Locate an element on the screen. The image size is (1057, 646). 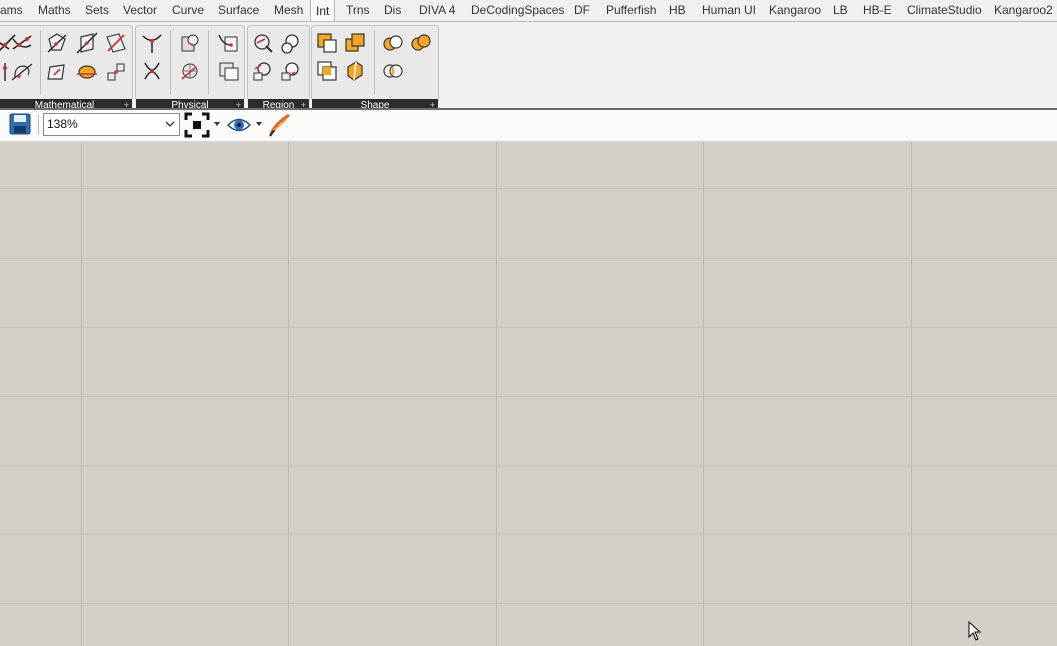
trim-with-regions-icon is located at coordinates (291, 43).